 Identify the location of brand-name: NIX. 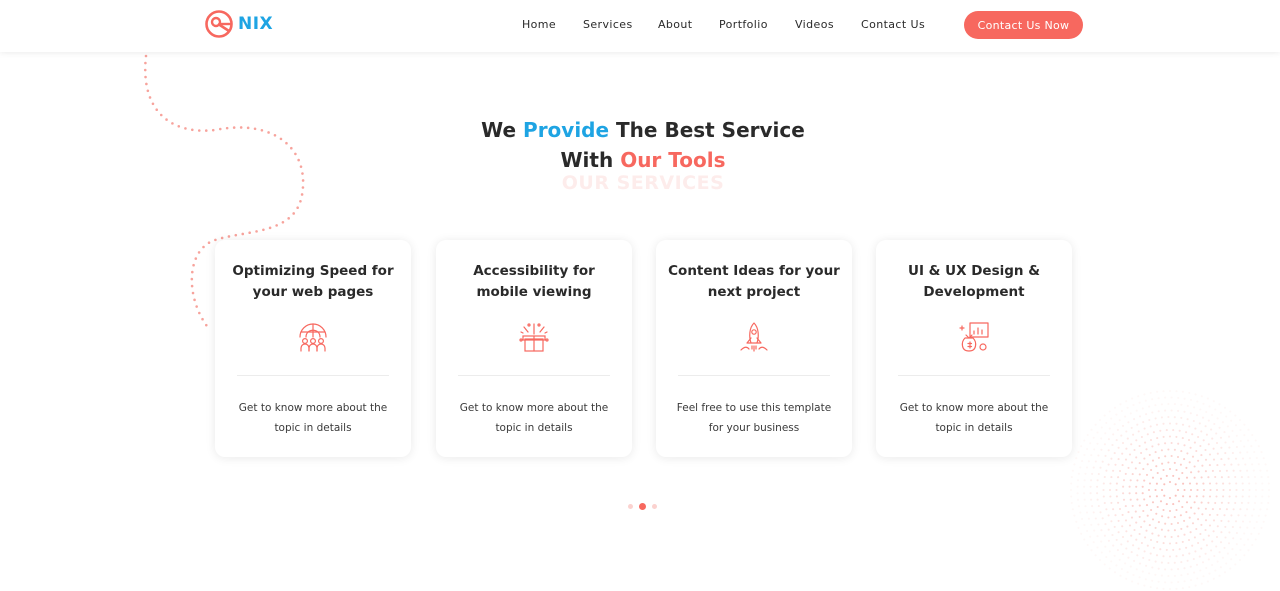
(256, 24).